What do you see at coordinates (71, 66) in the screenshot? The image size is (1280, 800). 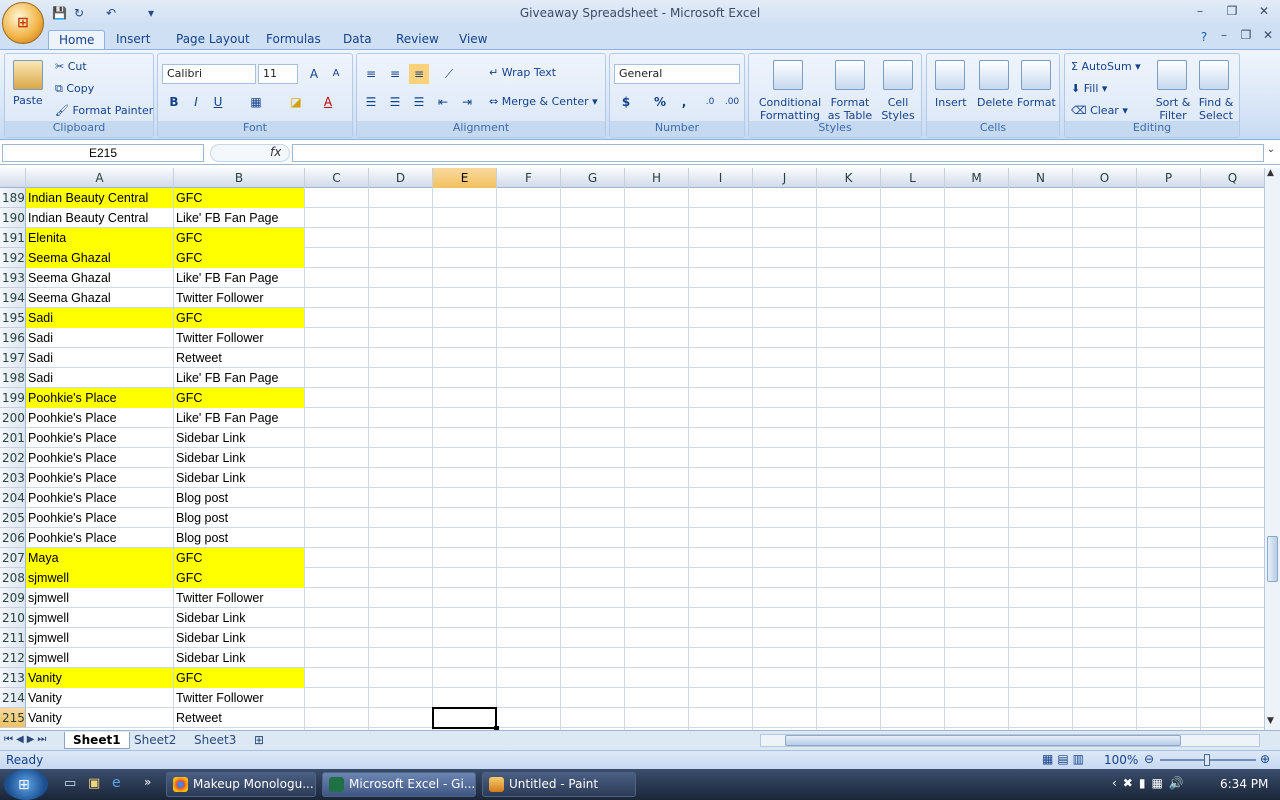 I see `cut-button: ✂ Cut` at bounding box center [71, 66].